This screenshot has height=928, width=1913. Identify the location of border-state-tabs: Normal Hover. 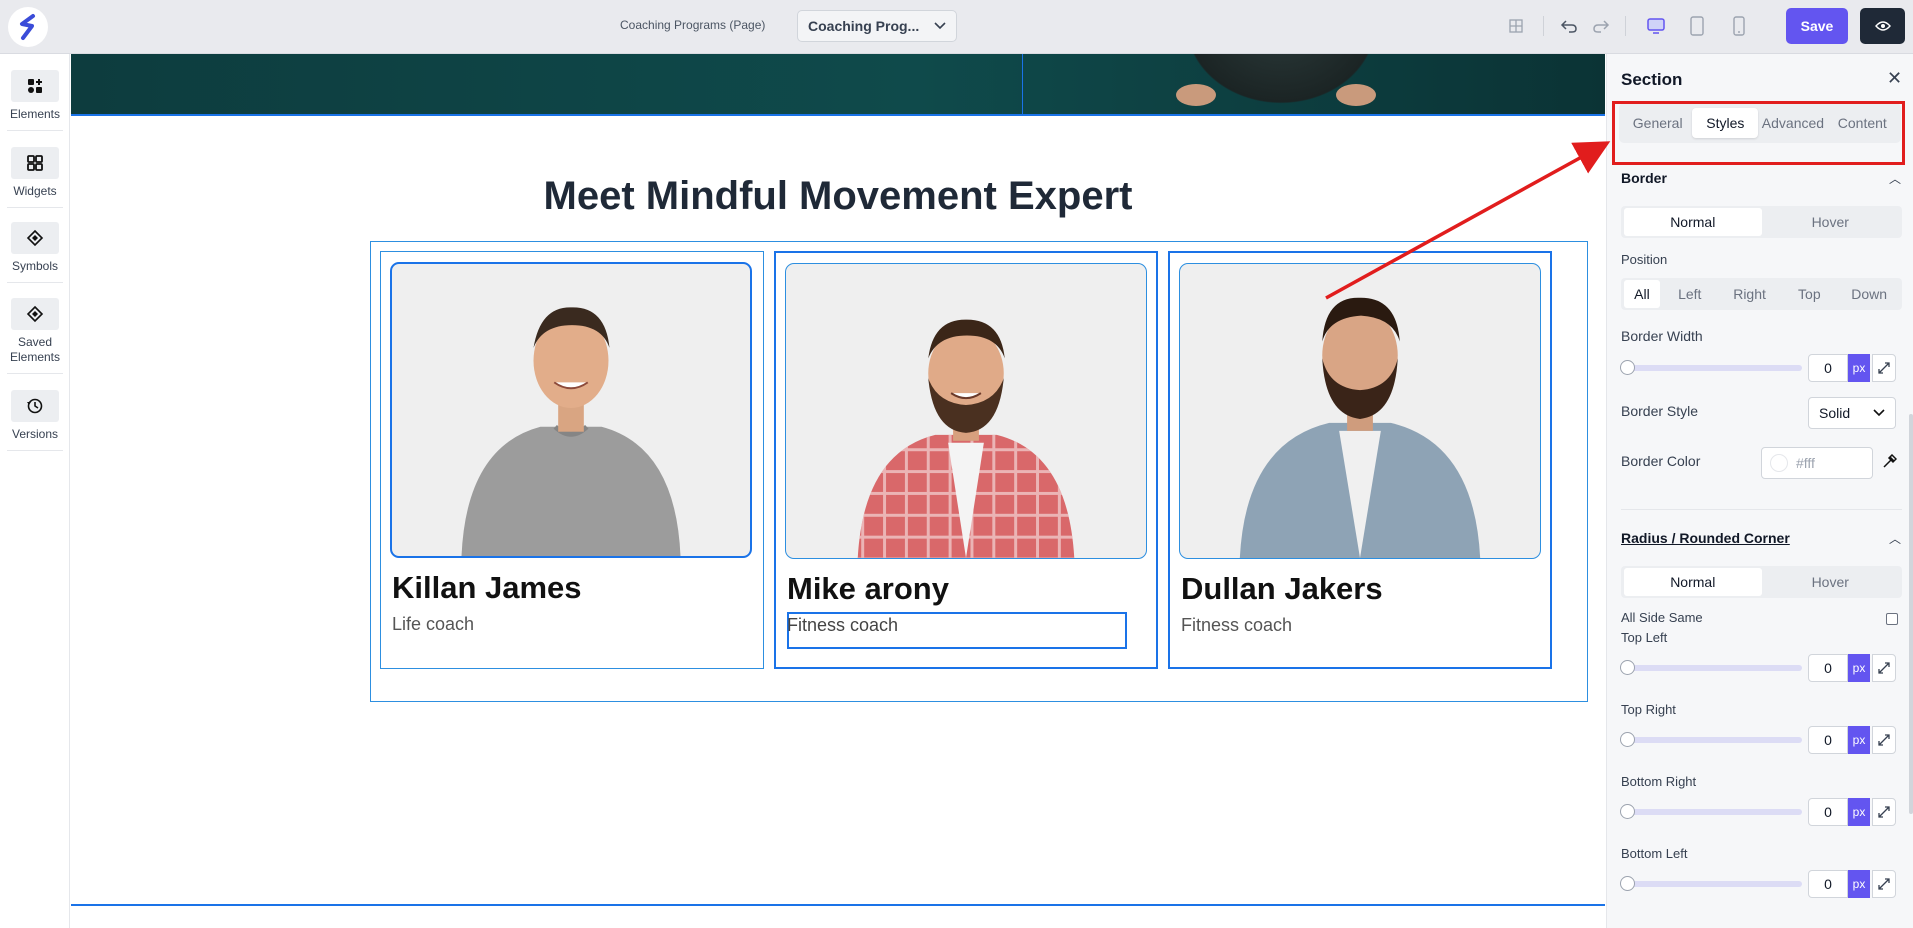
(1761, 222).